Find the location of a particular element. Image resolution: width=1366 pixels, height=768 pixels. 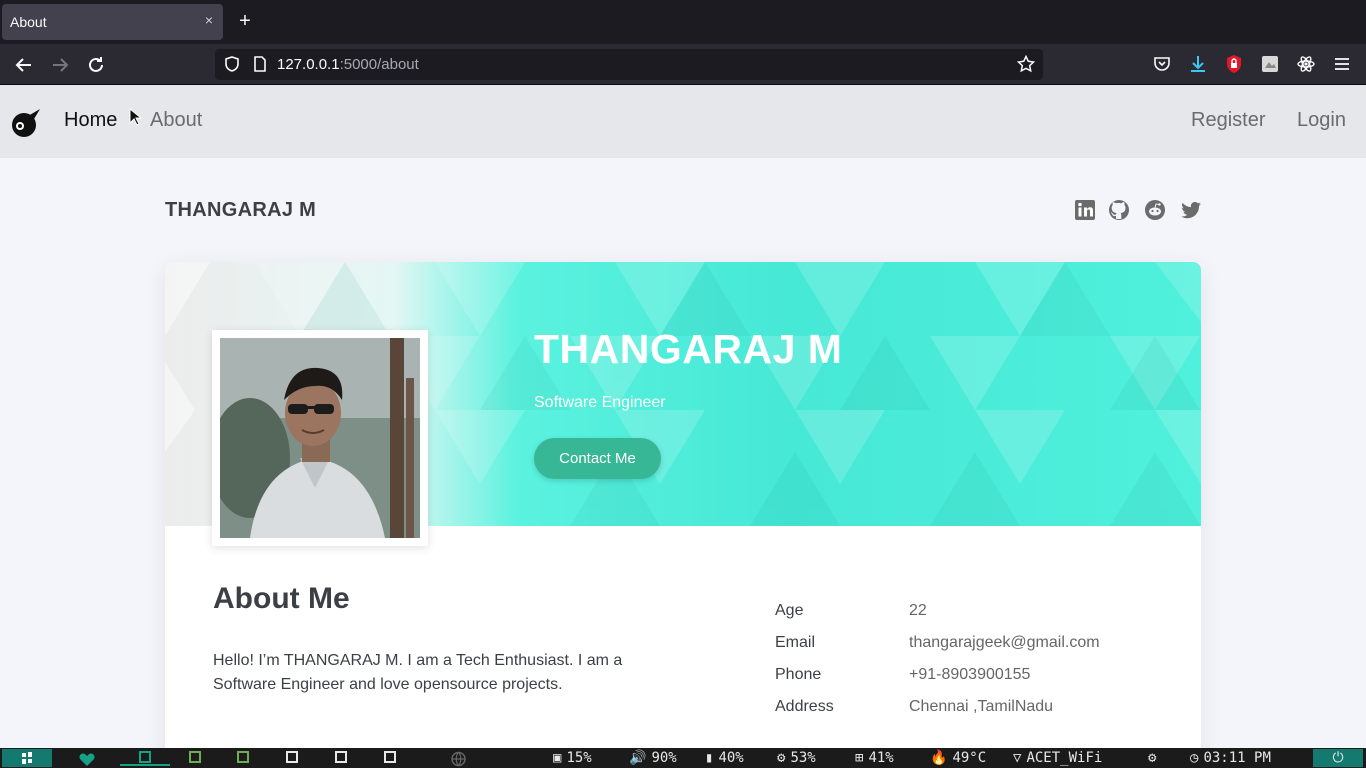

profile-photo is located at coordinates (320, 438).